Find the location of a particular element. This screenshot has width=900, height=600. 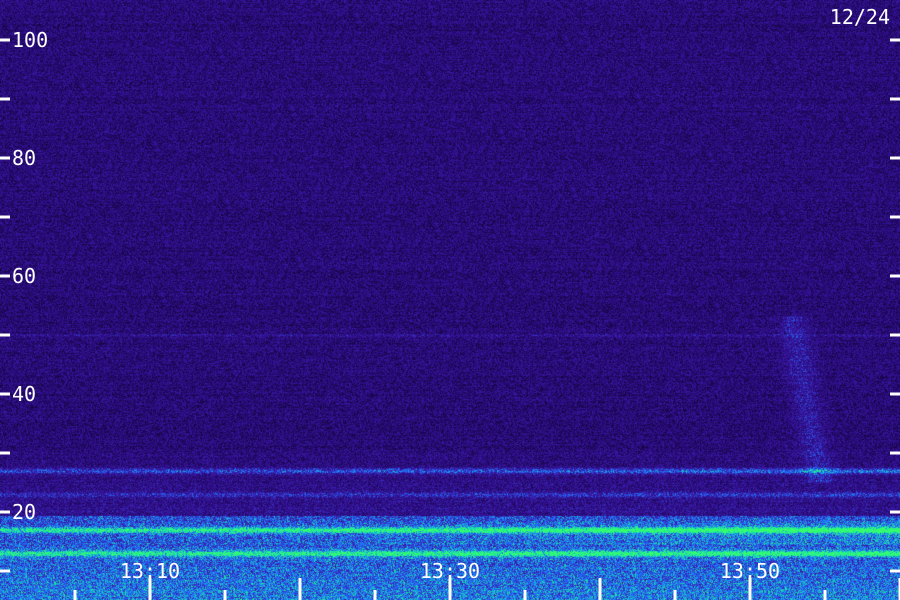

date-label: 12/24 is located at coordinates (860, 17).